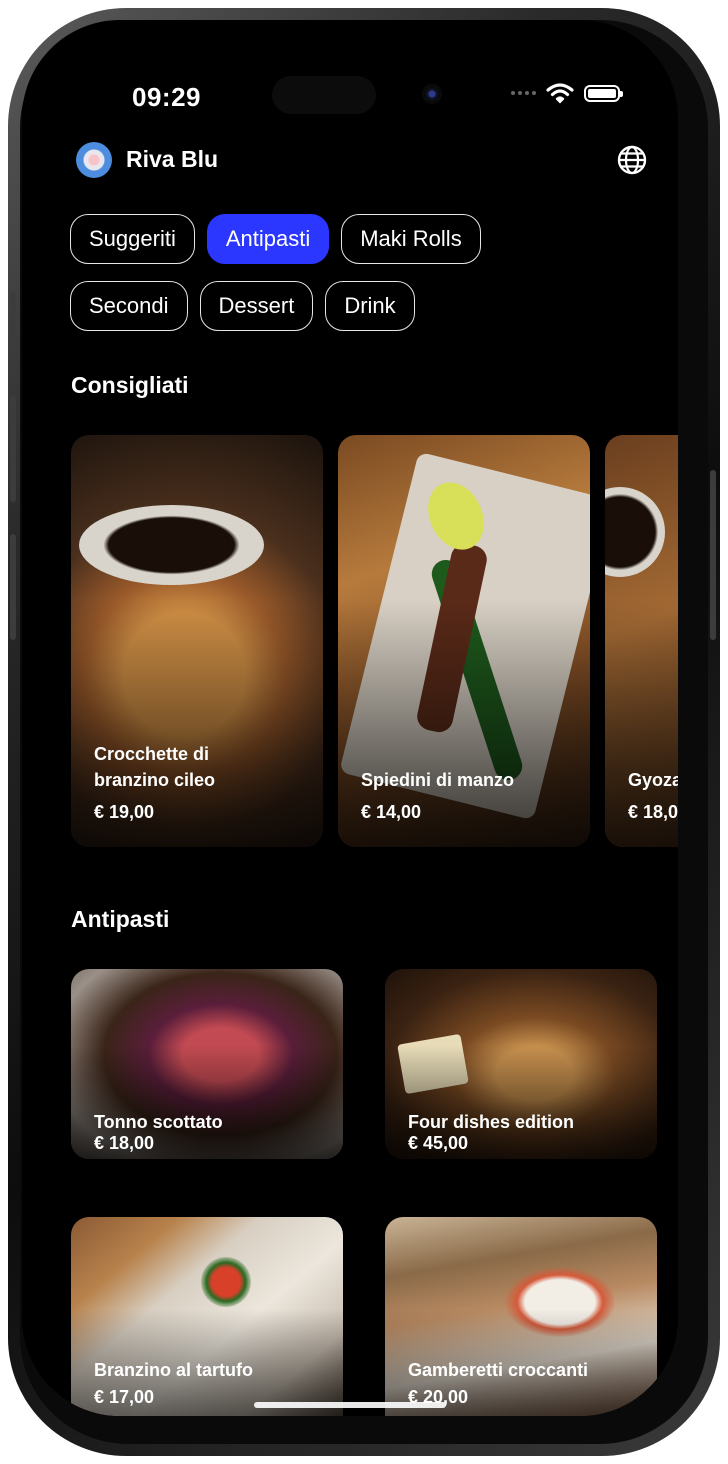  Describe the element at coordinates (411, 239) in the screenshot. I see `tab-maki-rolls: Maki Rolls` at that location.